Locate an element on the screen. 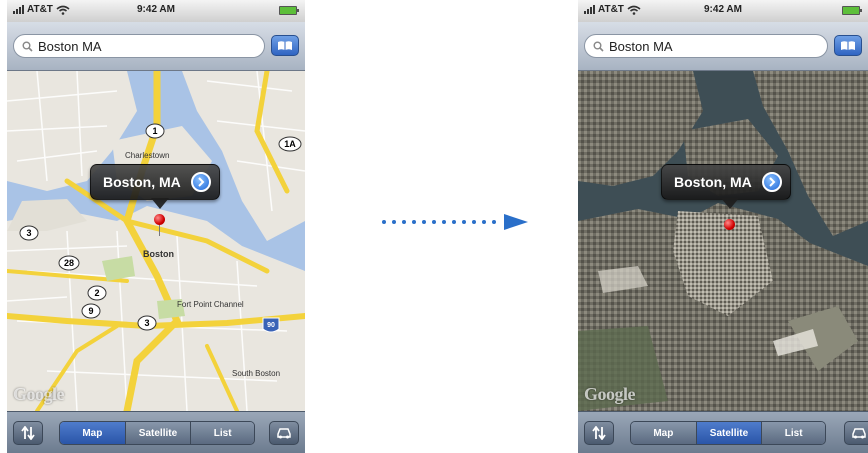 The width and height of the screenshot is (868, 453). route-shield: 28 is located at coordinates (69, 263).